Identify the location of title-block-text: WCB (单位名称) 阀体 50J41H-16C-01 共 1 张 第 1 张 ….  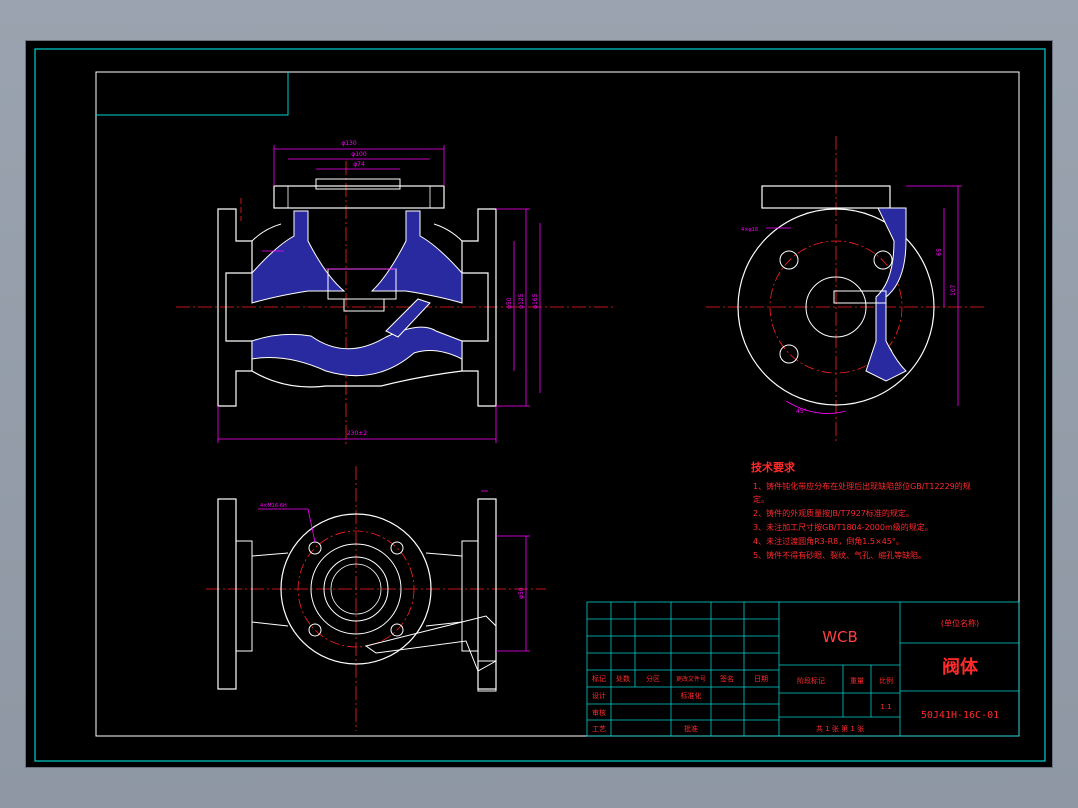
(795, 675).